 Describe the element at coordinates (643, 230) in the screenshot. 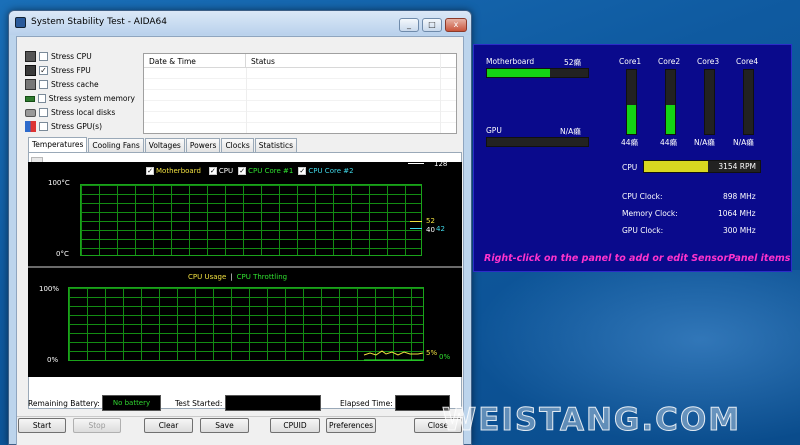

I see `gpu-clock-label: GPU Clock:` at that location.